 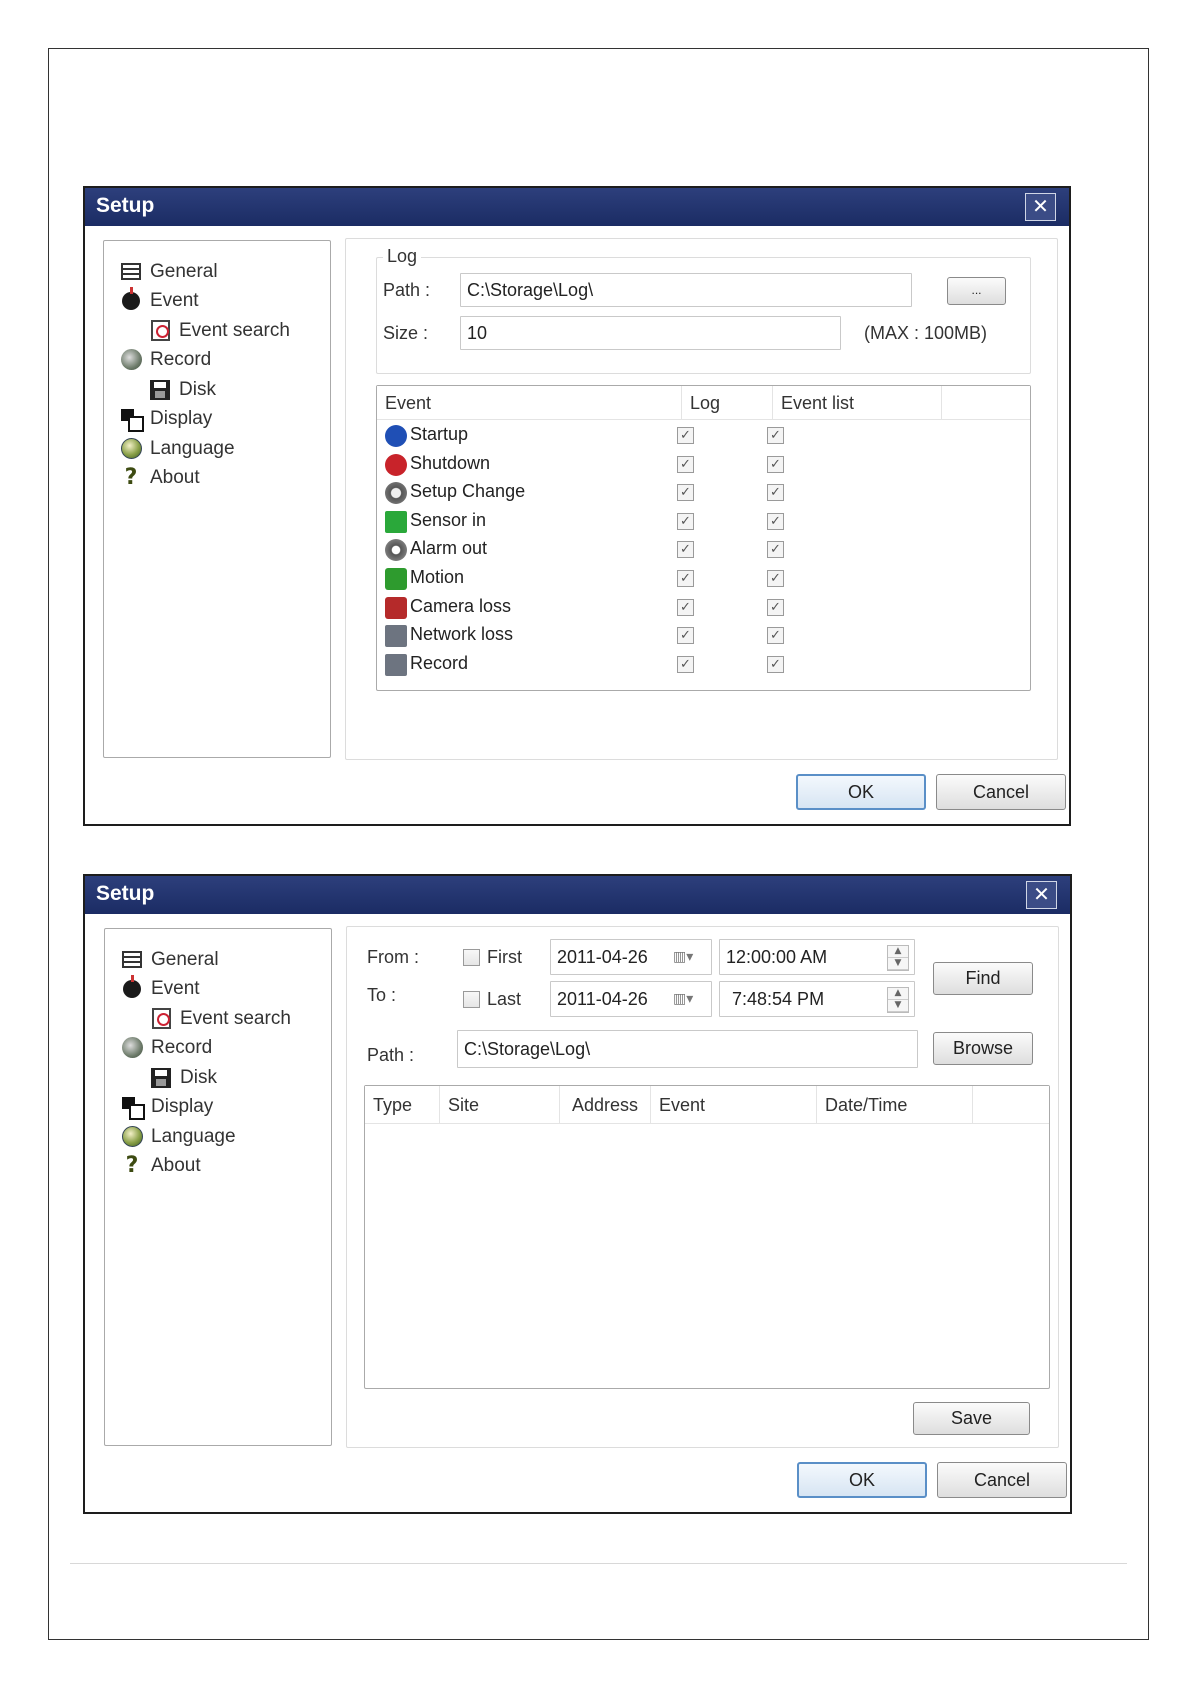 I want to click on tree-item-label: Record, so click(x=182, y=1047).